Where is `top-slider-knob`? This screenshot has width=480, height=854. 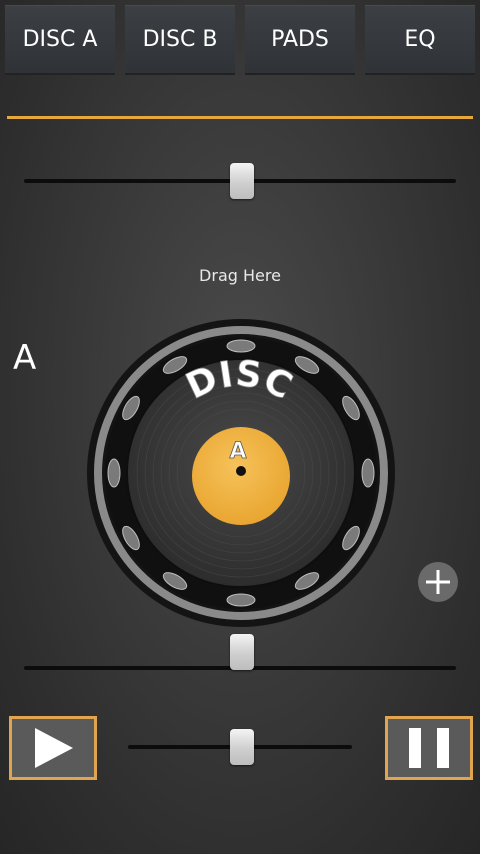
top-slider-knob is located at coordinates (242, 181).